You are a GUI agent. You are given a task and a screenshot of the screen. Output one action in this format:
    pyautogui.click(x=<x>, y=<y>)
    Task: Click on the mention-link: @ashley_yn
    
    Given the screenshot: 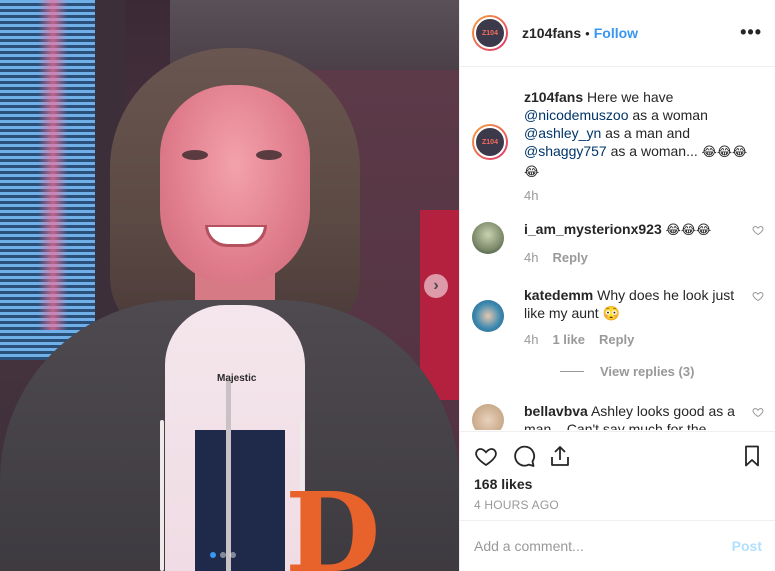 What is the action you would take?
    pyautogui.click(x=562, y=133)
    